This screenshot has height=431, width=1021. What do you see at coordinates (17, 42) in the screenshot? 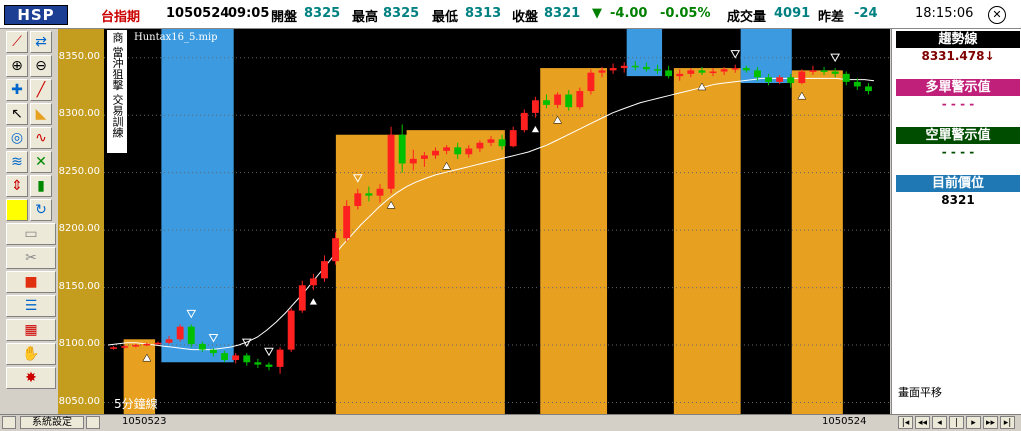
I see `pen-icon: ⟋` at bounding box center [17, 42].